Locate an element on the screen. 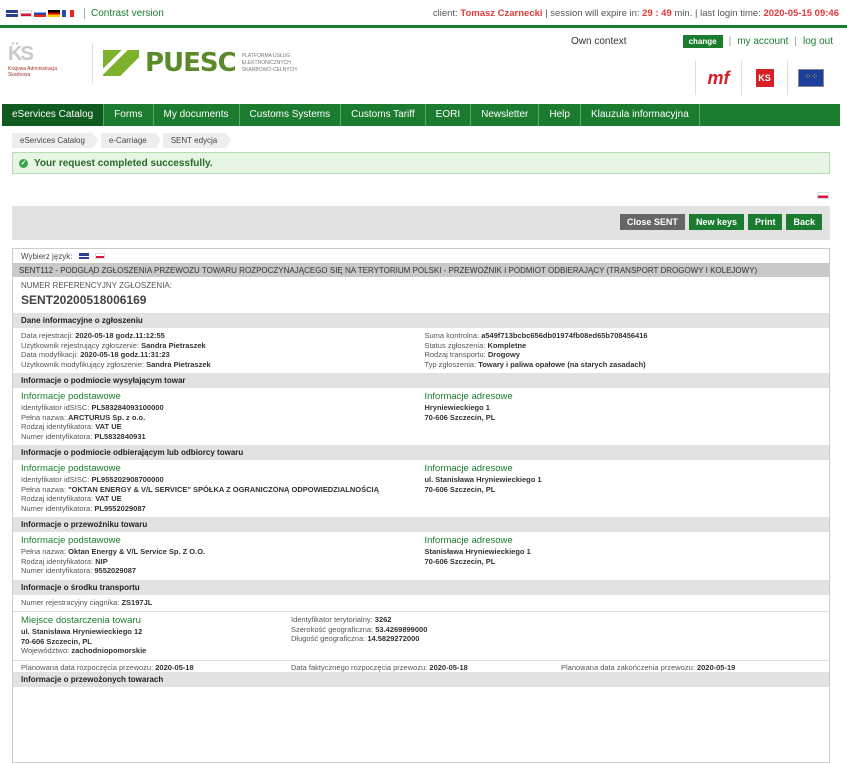 The height and width of the screenshot is (763, 847). breadcrumb-item: eServices Catalog is located at coordinates (55, 140).